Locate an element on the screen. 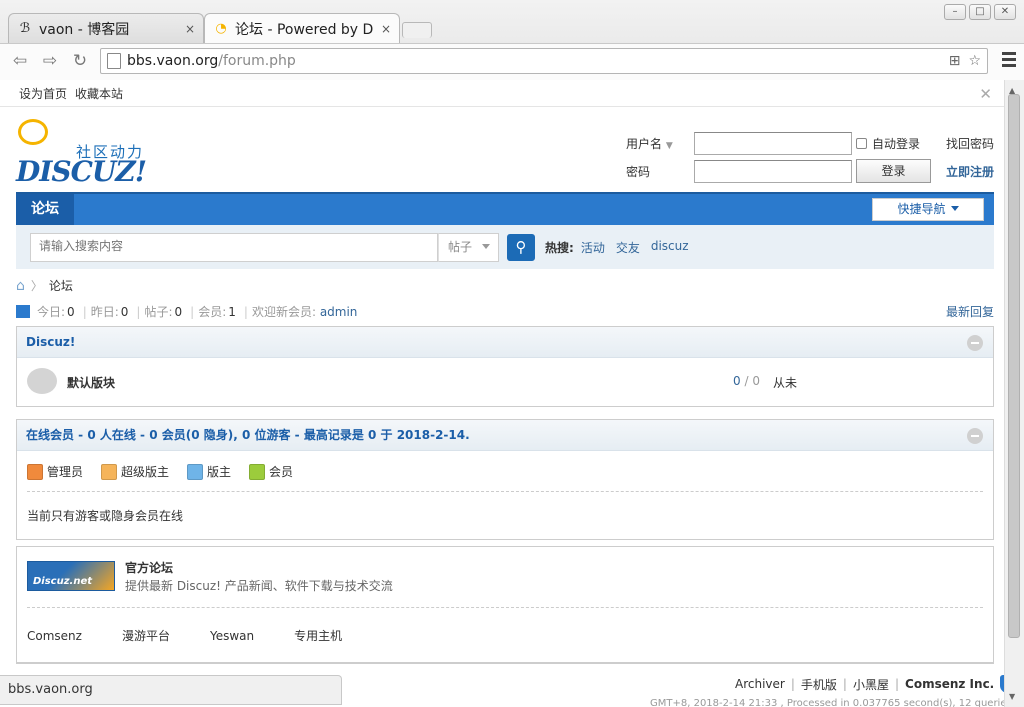 The height and width of the screenshot is (707, 1024). legend-admin: 管理员 is located at coordinates (55, 471).